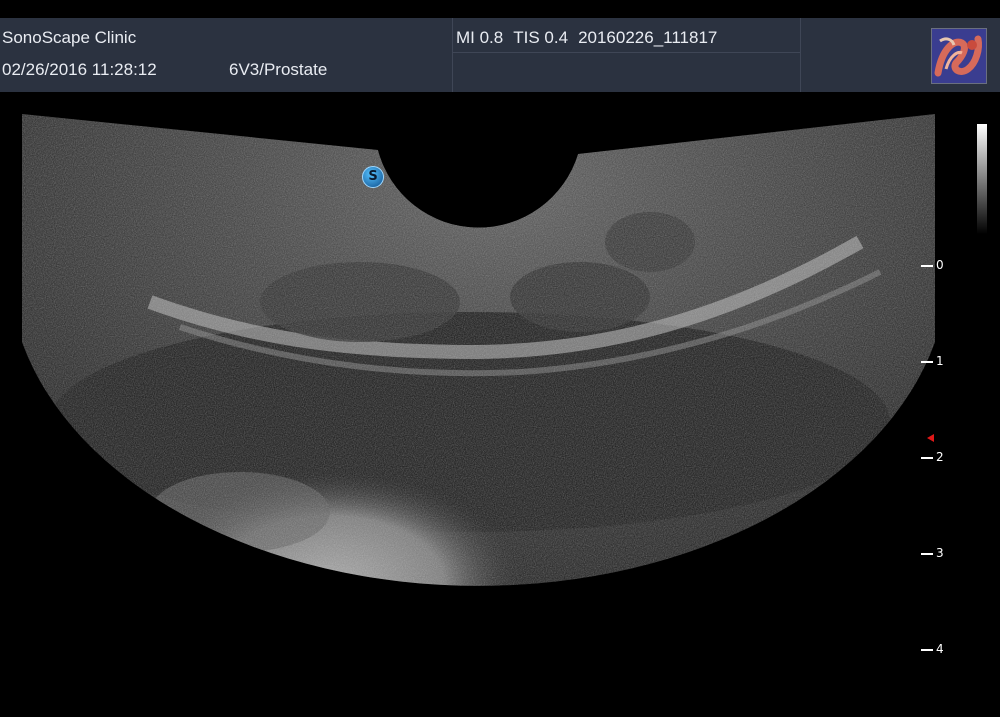 The width and height of the screenshot is (1000, 717). Describe the element at coordinates (959, 56) in the screenshot. I see `organ-logo-icon` at that location.